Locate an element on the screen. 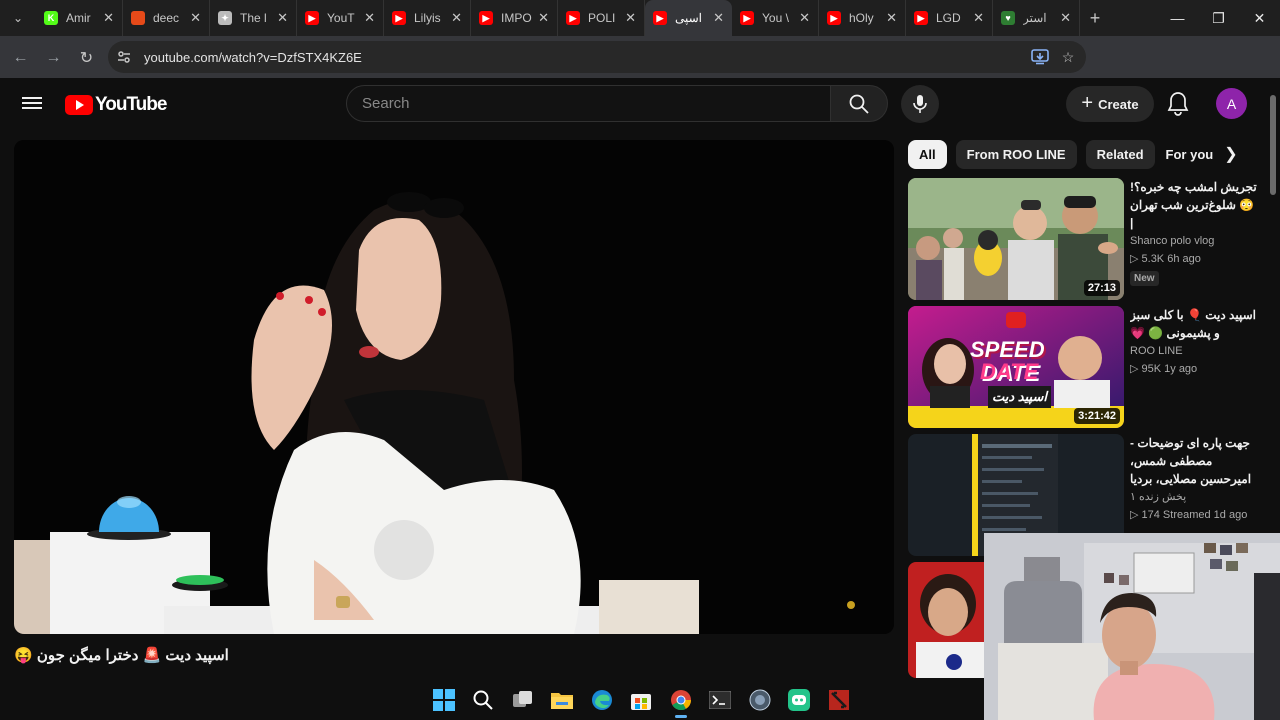  voice-search-button is located at coordinates (920, 104).